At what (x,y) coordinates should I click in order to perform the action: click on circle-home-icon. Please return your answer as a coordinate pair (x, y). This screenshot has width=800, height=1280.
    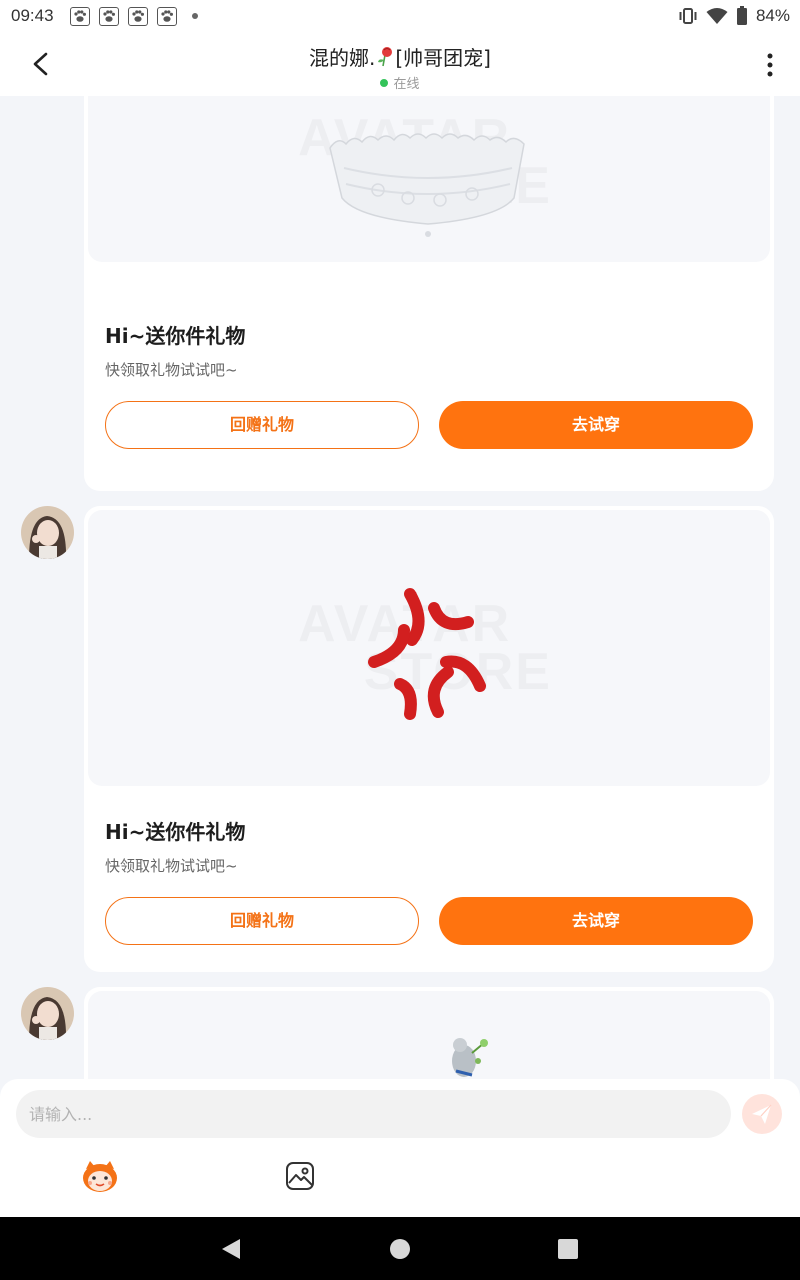
    Looking at the image, I should click on (400, 1249).